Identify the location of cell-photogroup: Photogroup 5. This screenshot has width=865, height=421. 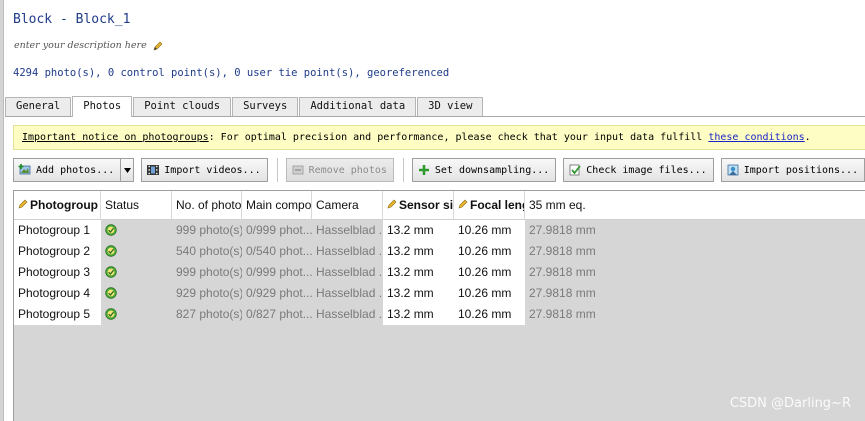
(57, 314).